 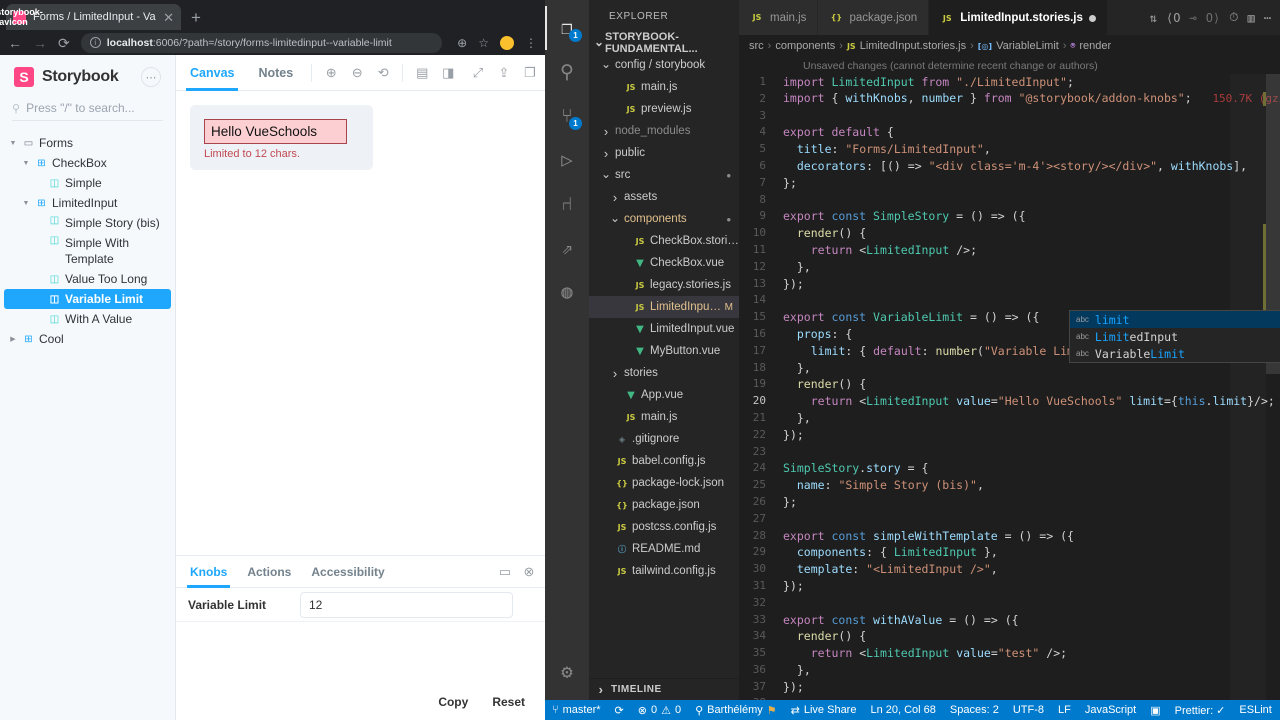 I want to click on settings-gear-icon: ⚙, so click(x=567, y=672).